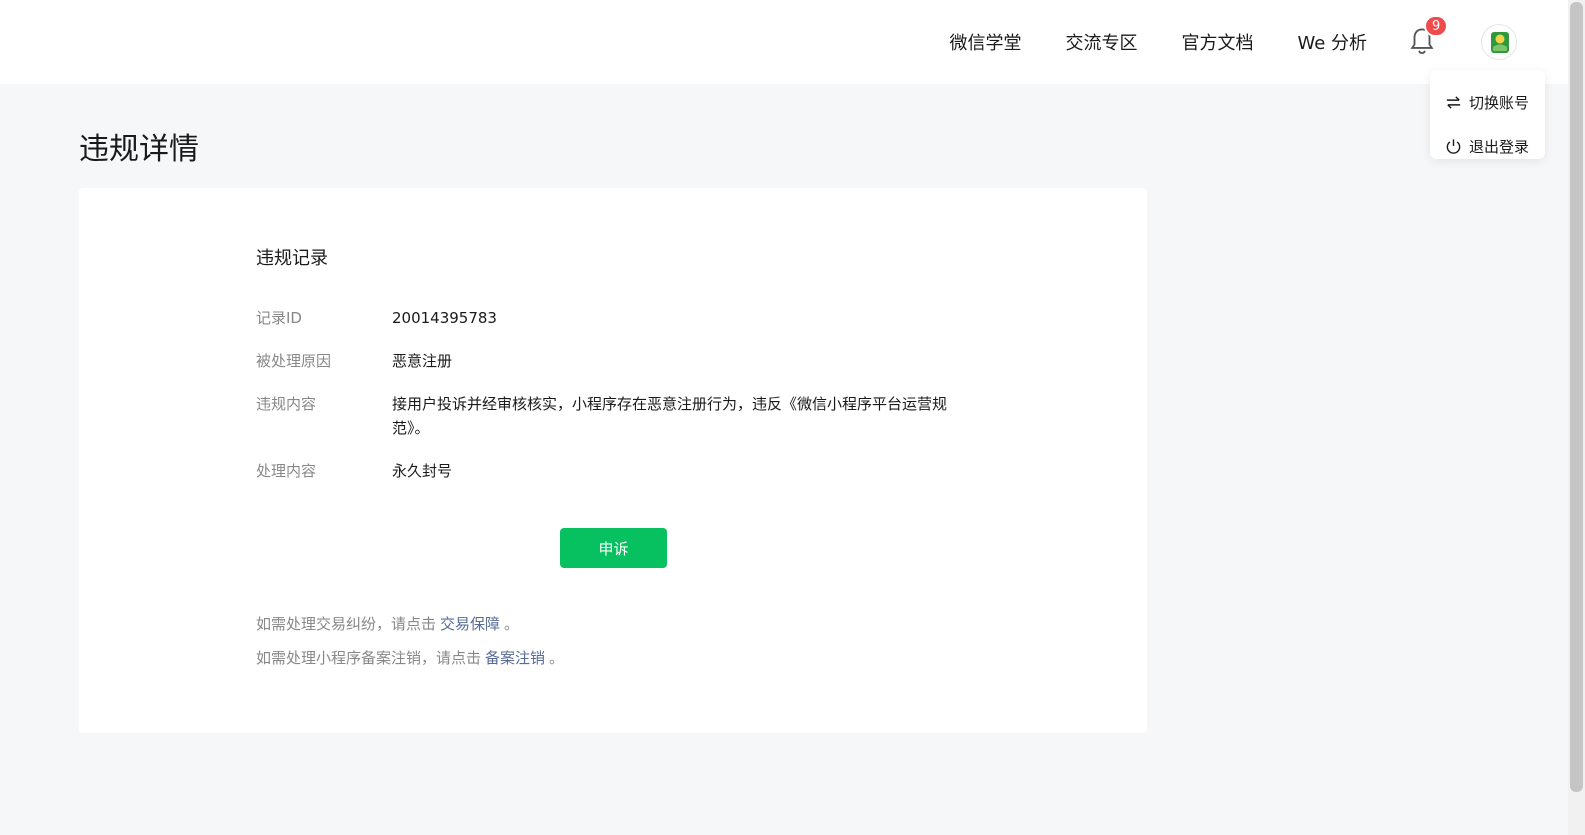 This screenshot has width=1585, height=835. Describe the element at coordinates (613, 548) in the screenshot. I see `appeal-button: 申诉` at that location.